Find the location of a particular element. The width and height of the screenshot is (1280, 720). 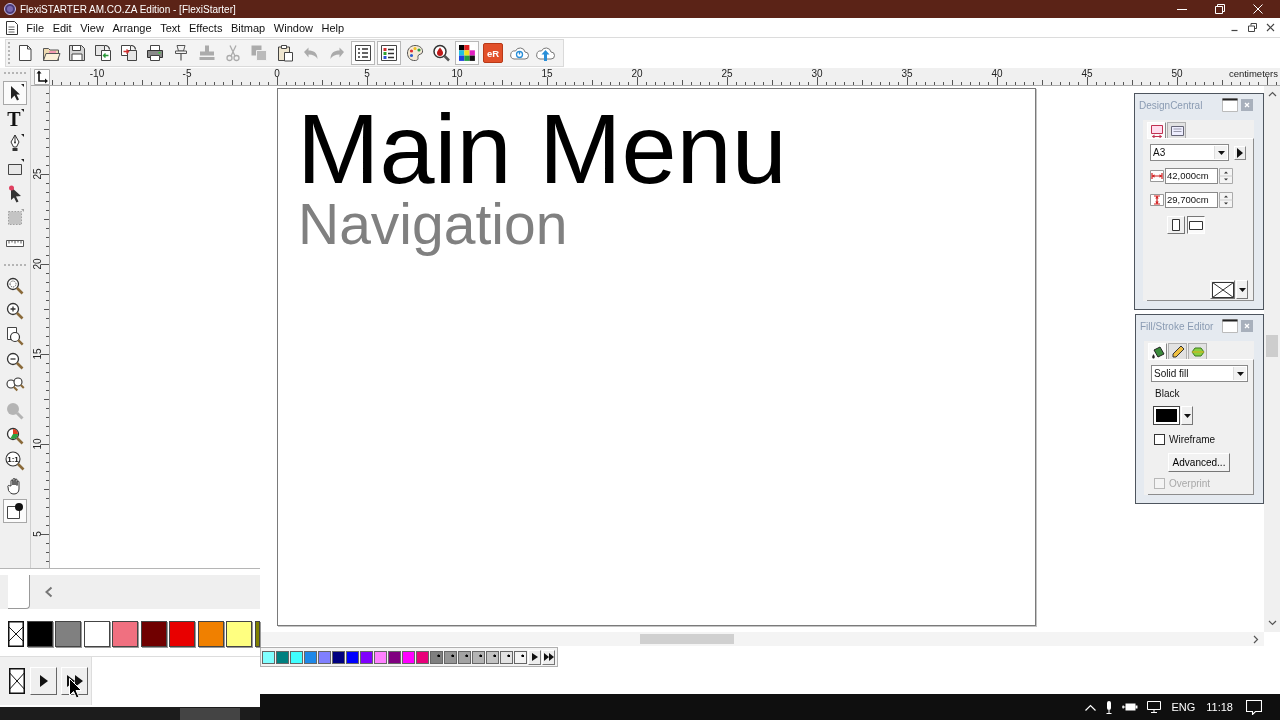

panel-title: Fill/Stroke Editor is located at coordinates (1177, 326).